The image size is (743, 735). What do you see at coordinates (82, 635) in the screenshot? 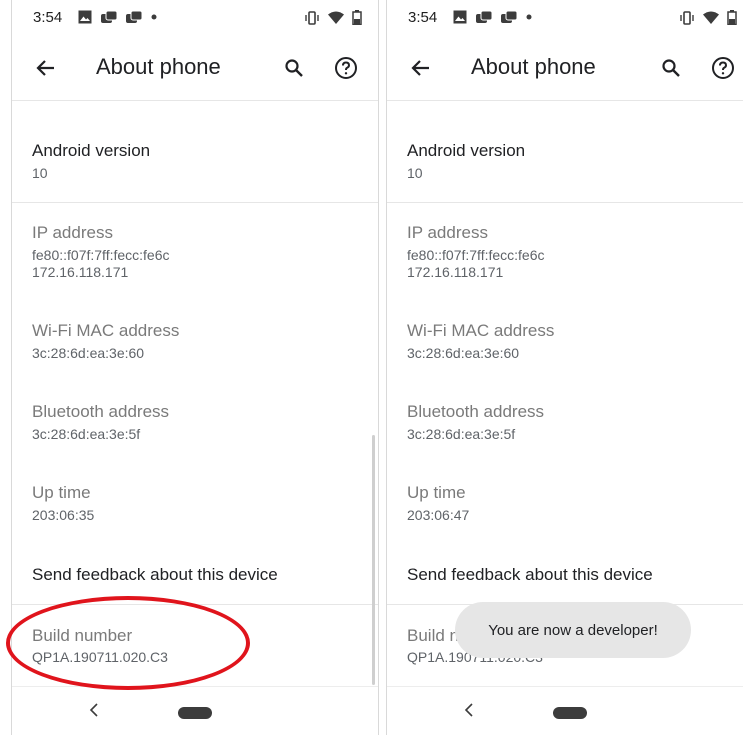
I see `item-title: Build number` at bounding box center [82, 635].